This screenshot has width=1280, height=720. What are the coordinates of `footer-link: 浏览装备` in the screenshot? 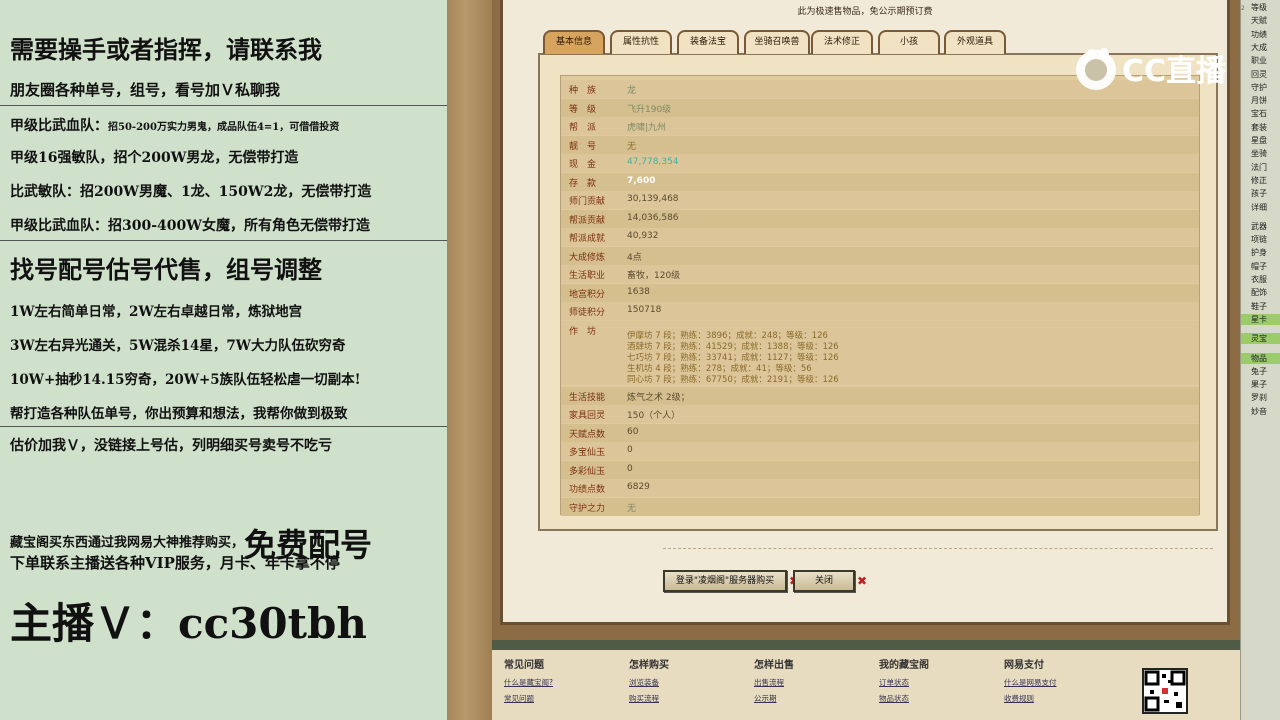 It's located at (649, 682).